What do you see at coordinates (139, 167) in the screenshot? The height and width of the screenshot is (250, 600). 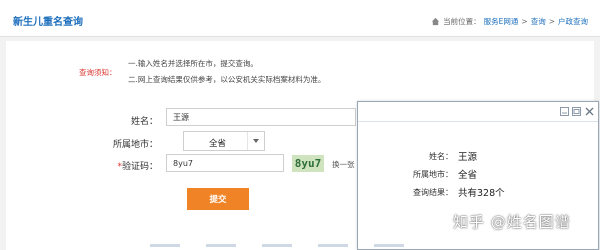 I see `captcha-label-text: 验证码：` at bounding box center [139, 167].